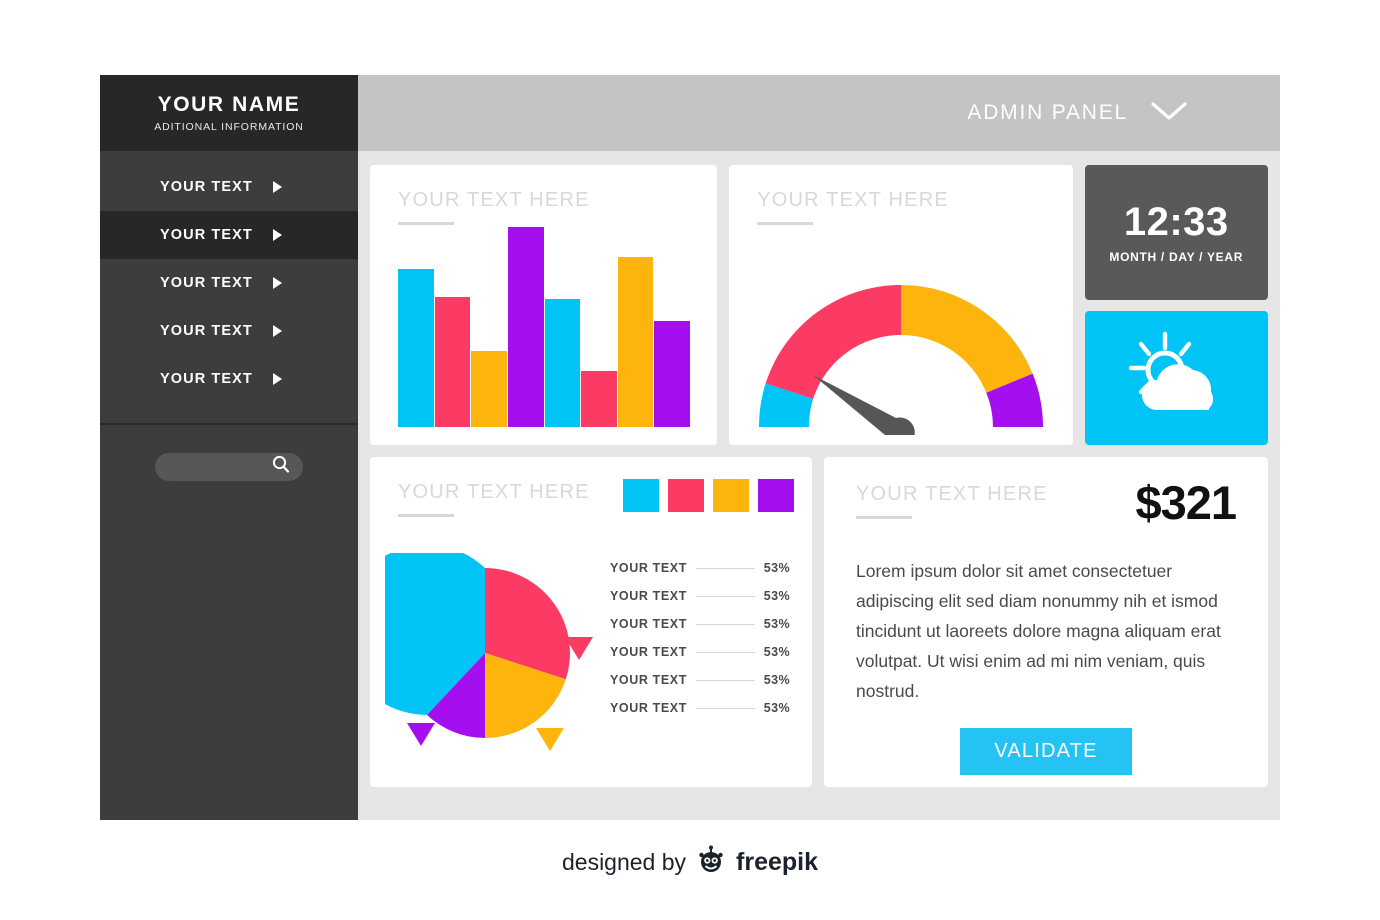 This screenshot has width=1380, height=920. What do you see at coordinates (731, 495) in the screenshot?
I see `swatch-orange` at bounding box center [731, 495].